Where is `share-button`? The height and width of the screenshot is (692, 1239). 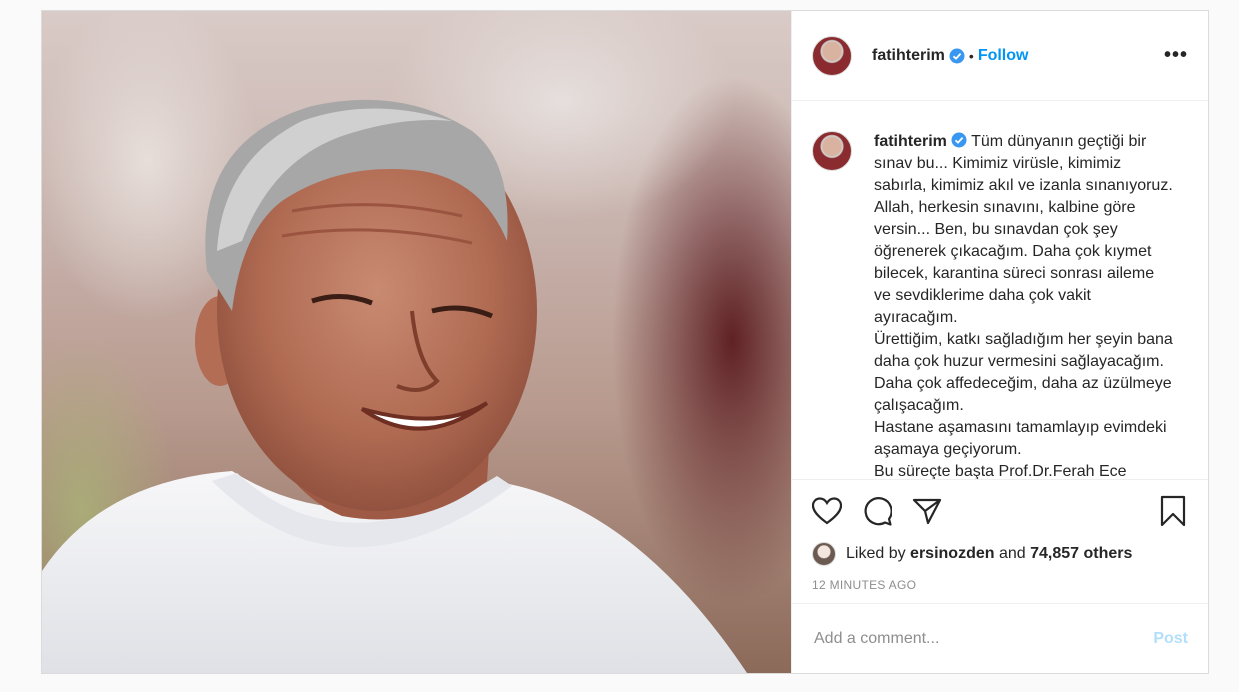 share-button is located at coordinates (927, 511).